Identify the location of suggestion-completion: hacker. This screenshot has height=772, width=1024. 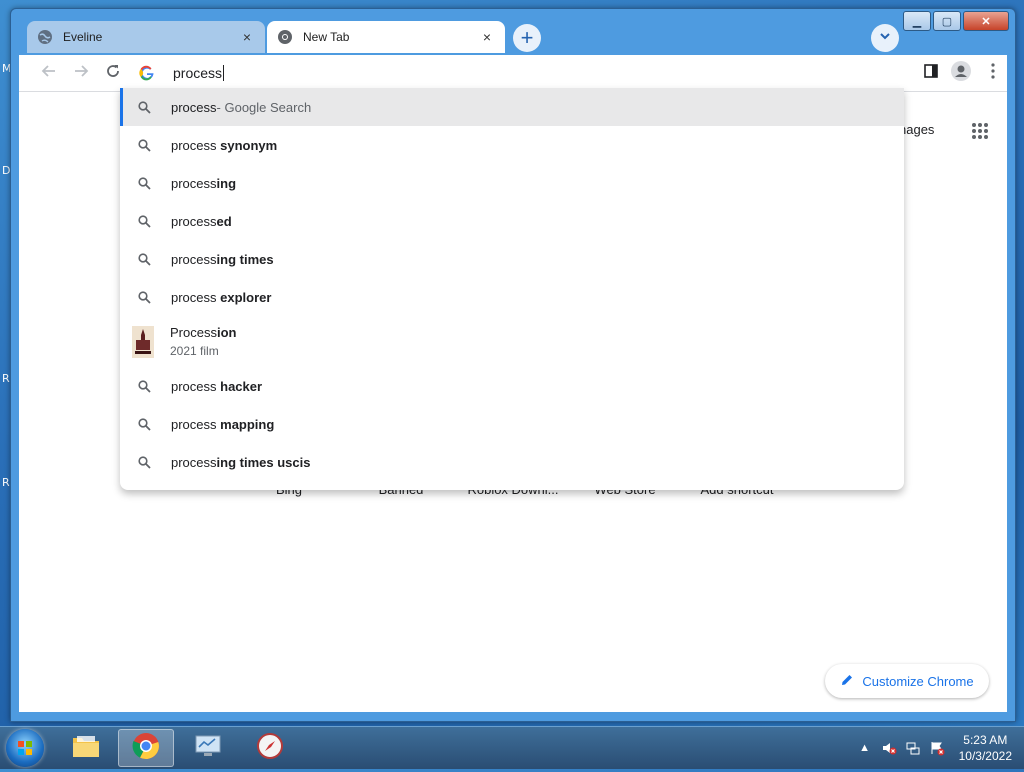
(241, 386).